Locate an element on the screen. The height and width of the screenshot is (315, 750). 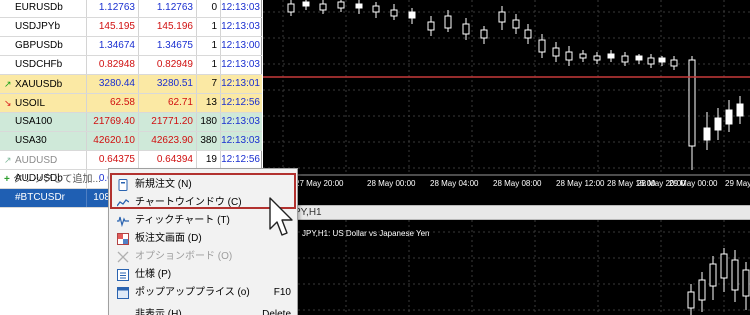
menu-item-option-board: オプションボード (O) is located at coordinates (204, 257).